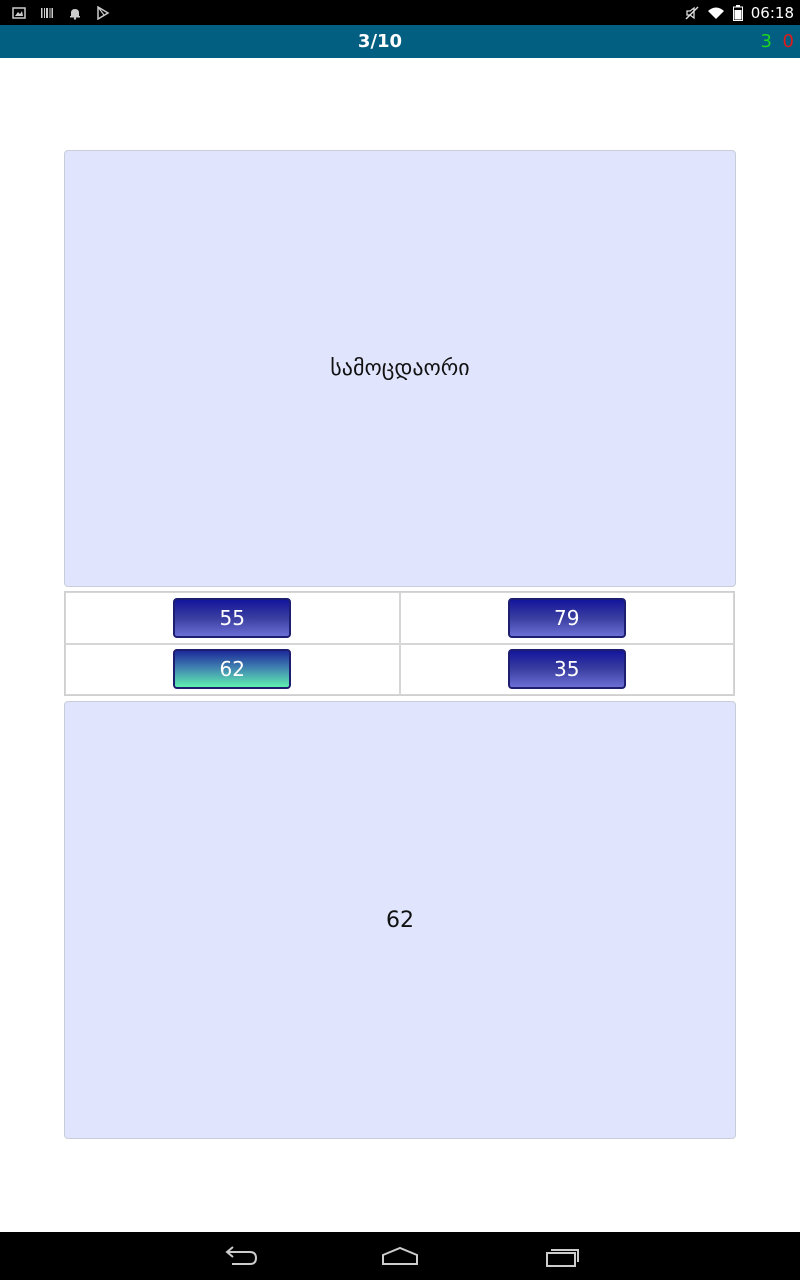  I want to click on option-button-2: 79, so click(566, 617).